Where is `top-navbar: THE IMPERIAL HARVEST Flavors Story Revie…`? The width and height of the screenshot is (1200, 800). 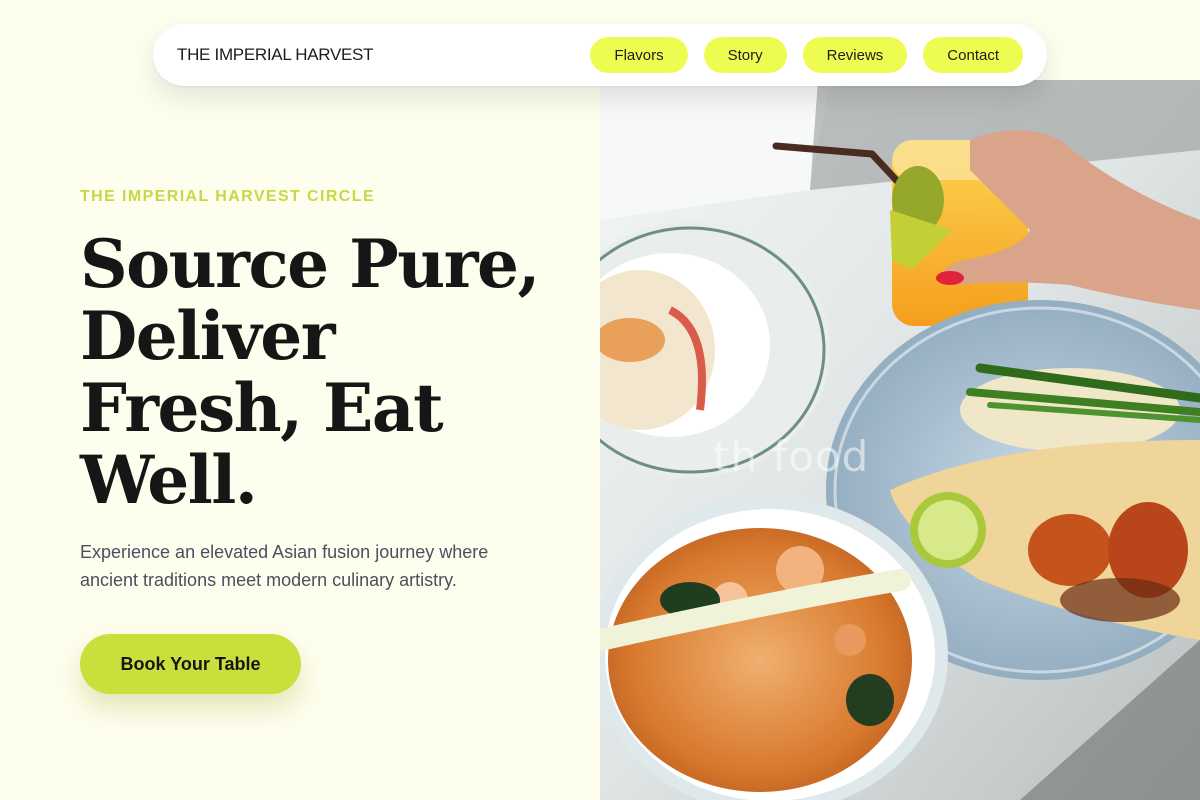
top-navbar: THE IMPERIAL HARVEST Flavors Story Revie… is located at coordinates (600, 55).